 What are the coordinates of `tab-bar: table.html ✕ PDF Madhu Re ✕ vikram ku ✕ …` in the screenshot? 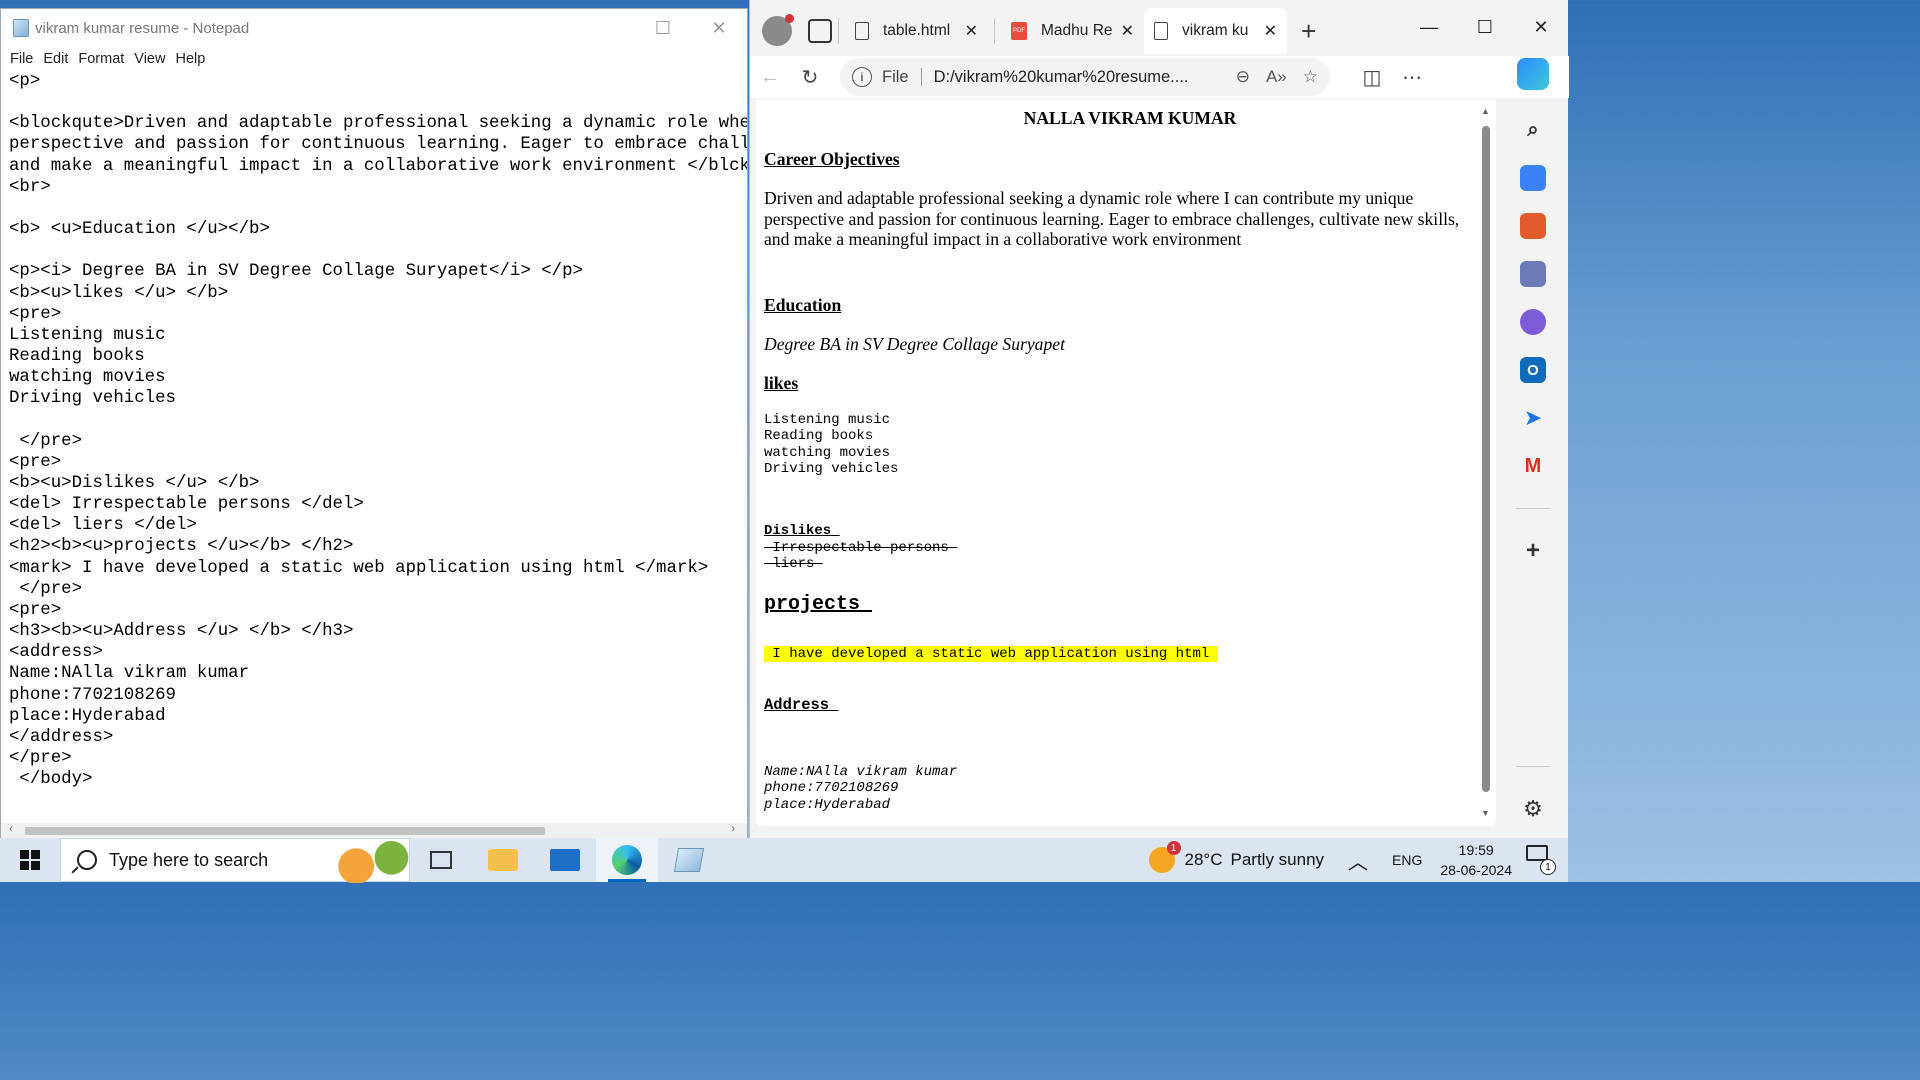 It's located at (1159, 31).